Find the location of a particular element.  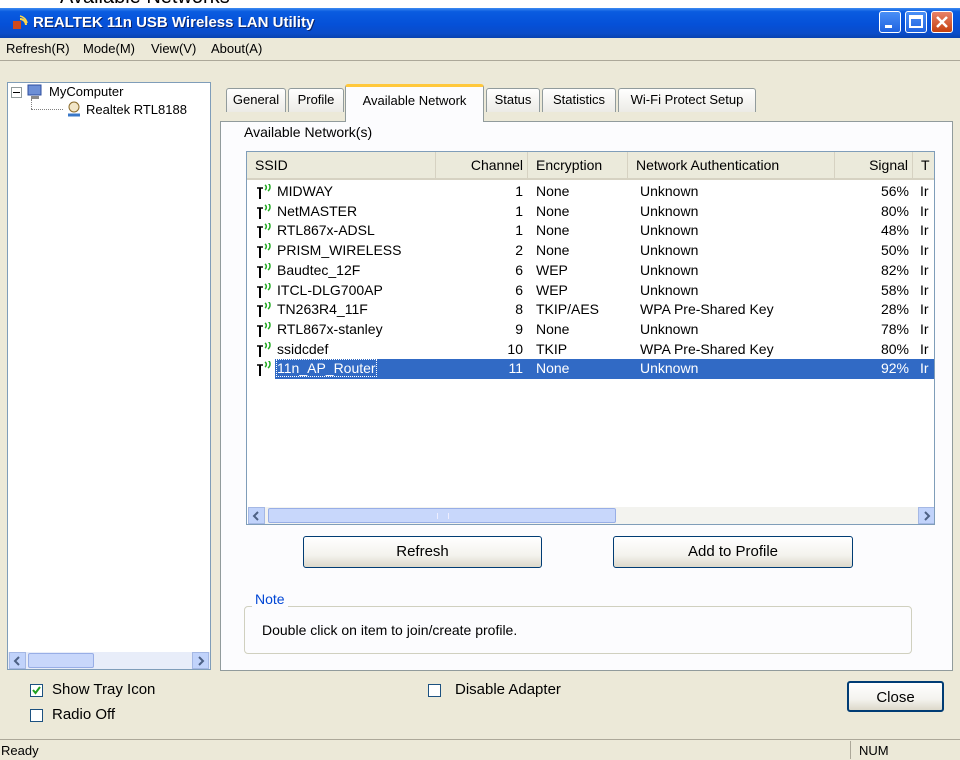

row-channel: 9 is located at coordinates (519, 328).